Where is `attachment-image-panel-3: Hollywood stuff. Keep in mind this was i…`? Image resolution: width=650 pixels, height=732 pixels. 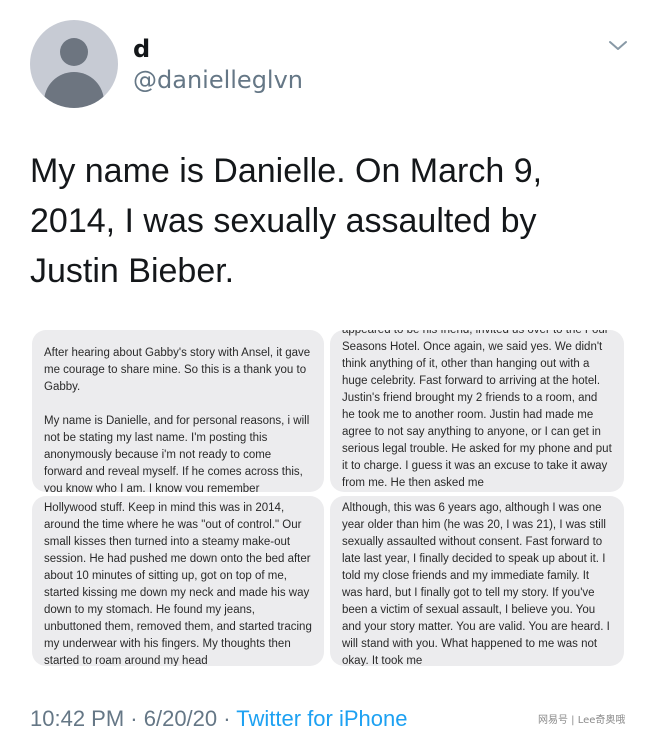
attachment-image-panel-3: Hollywood stuff. Keep in mind this was i… is located at coordinates (178, 581).